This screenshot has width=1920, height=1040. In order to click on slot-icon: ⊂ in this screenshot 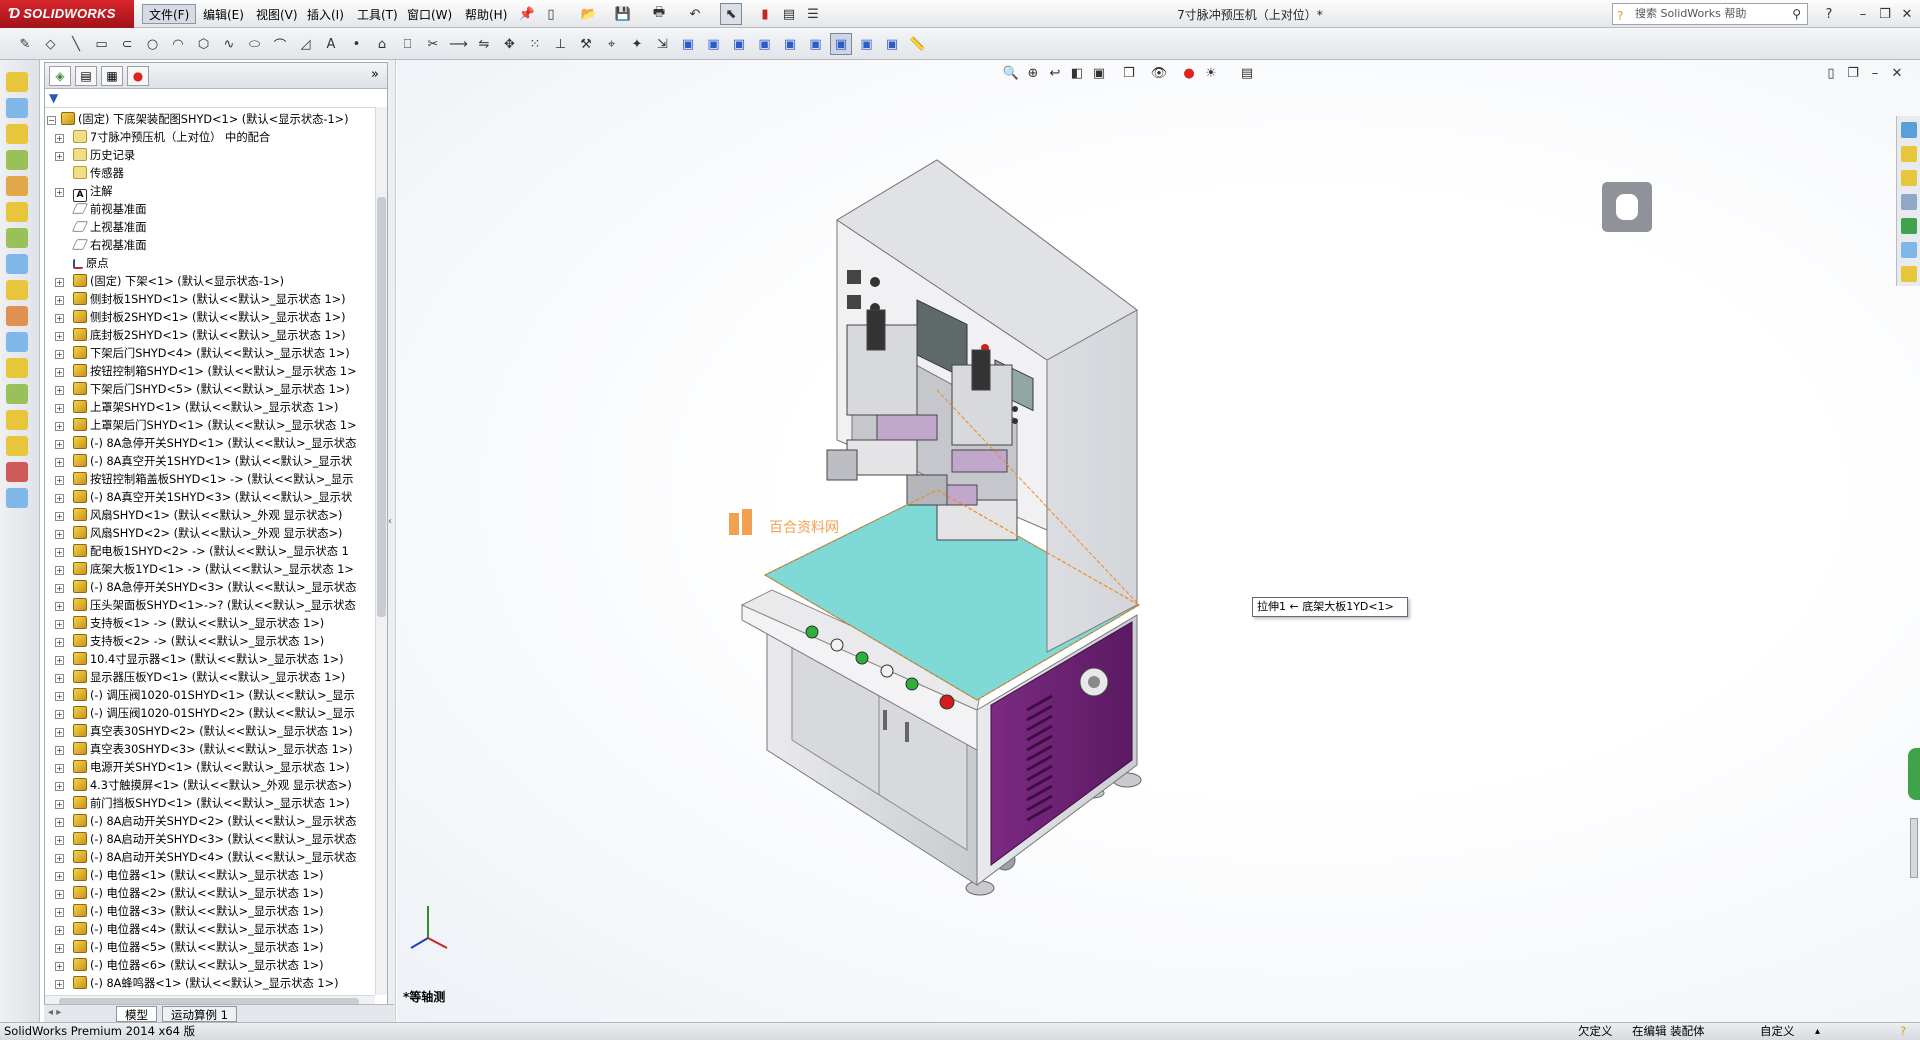, I will do `click(127, 44)`.